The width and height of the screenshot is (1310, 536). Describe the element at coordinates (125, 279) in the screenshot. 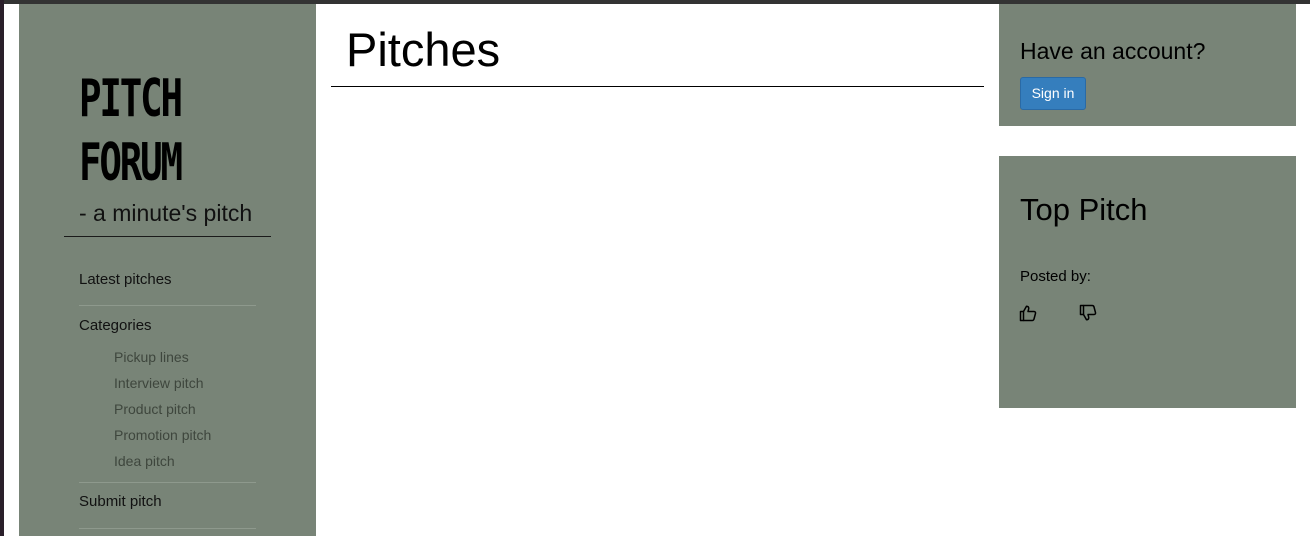

I see `nav-latest-pitches: Latest pitches` at that location.